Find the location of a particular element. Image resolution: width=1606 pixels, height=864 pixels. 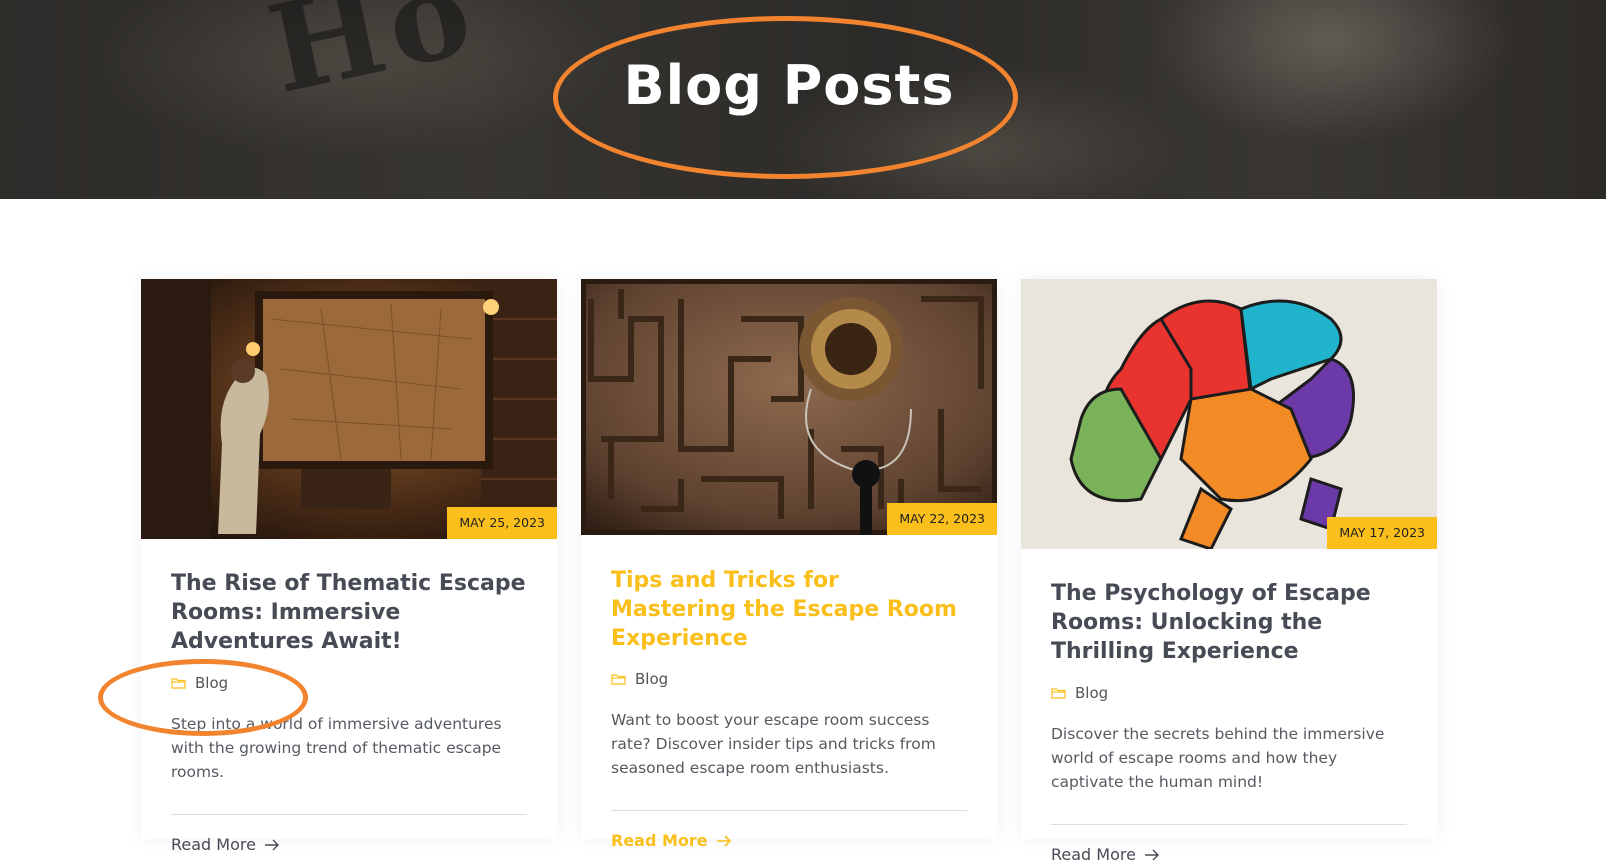

maze-puzzle-image is located at coordinates (789, 407).